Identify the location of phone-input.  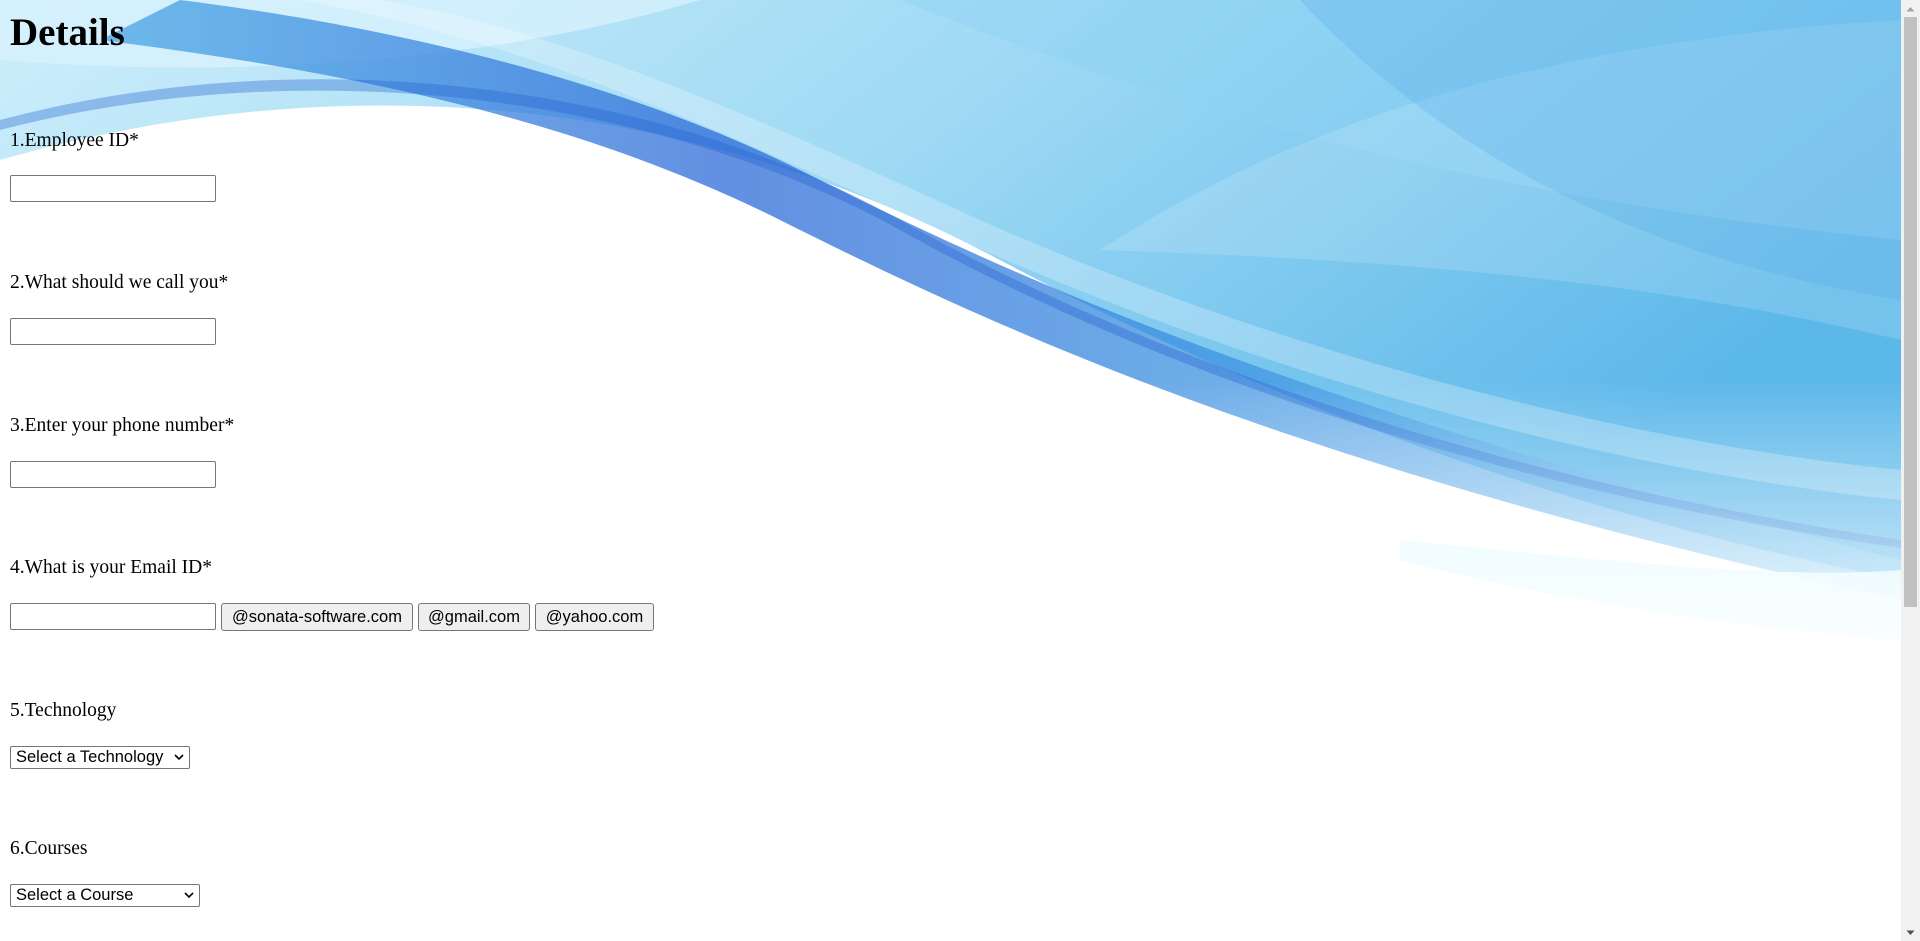
(113, 474).